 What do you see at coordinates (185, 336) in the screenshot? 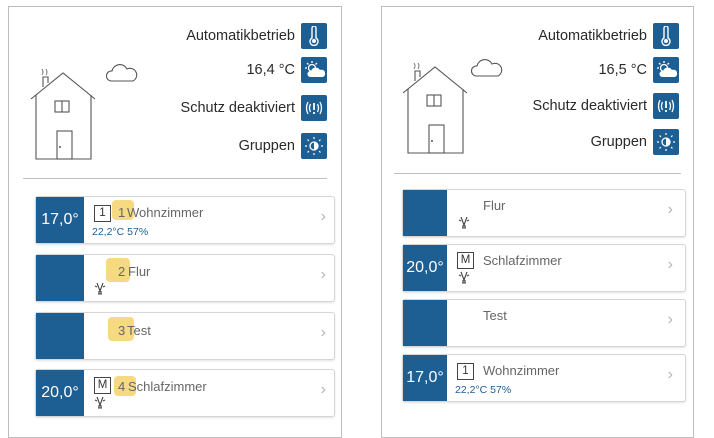
I see `room-card-test: 3 Test ›` at bounding box center [185, 336].